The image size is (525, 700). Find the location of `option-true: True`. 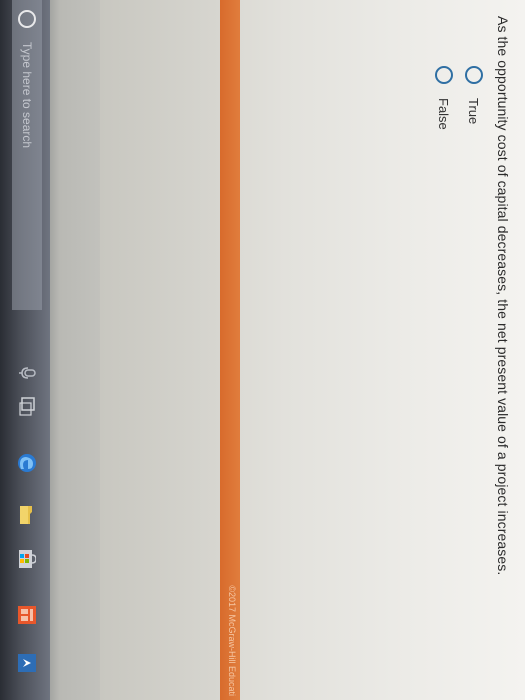

option-true: True is located at coordinates (474, 95).